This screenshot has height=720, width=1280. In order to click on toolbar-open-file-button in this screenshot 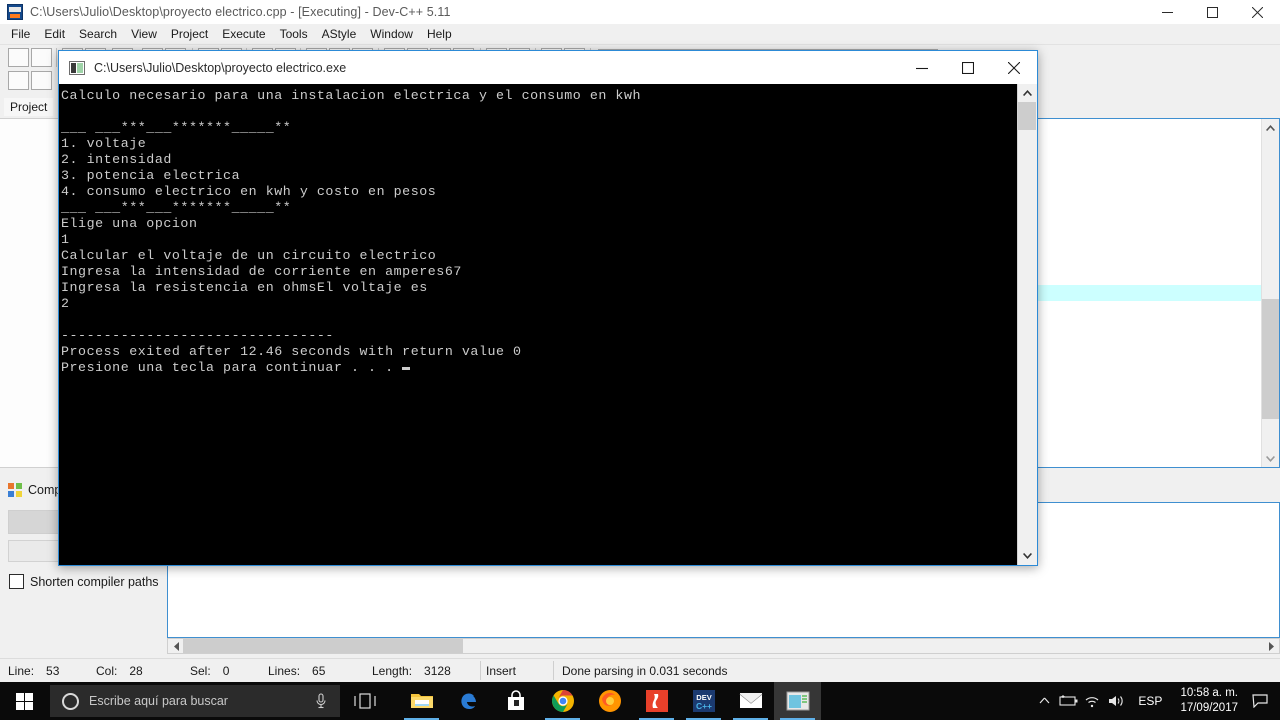, I will do `click(41, 57)`.